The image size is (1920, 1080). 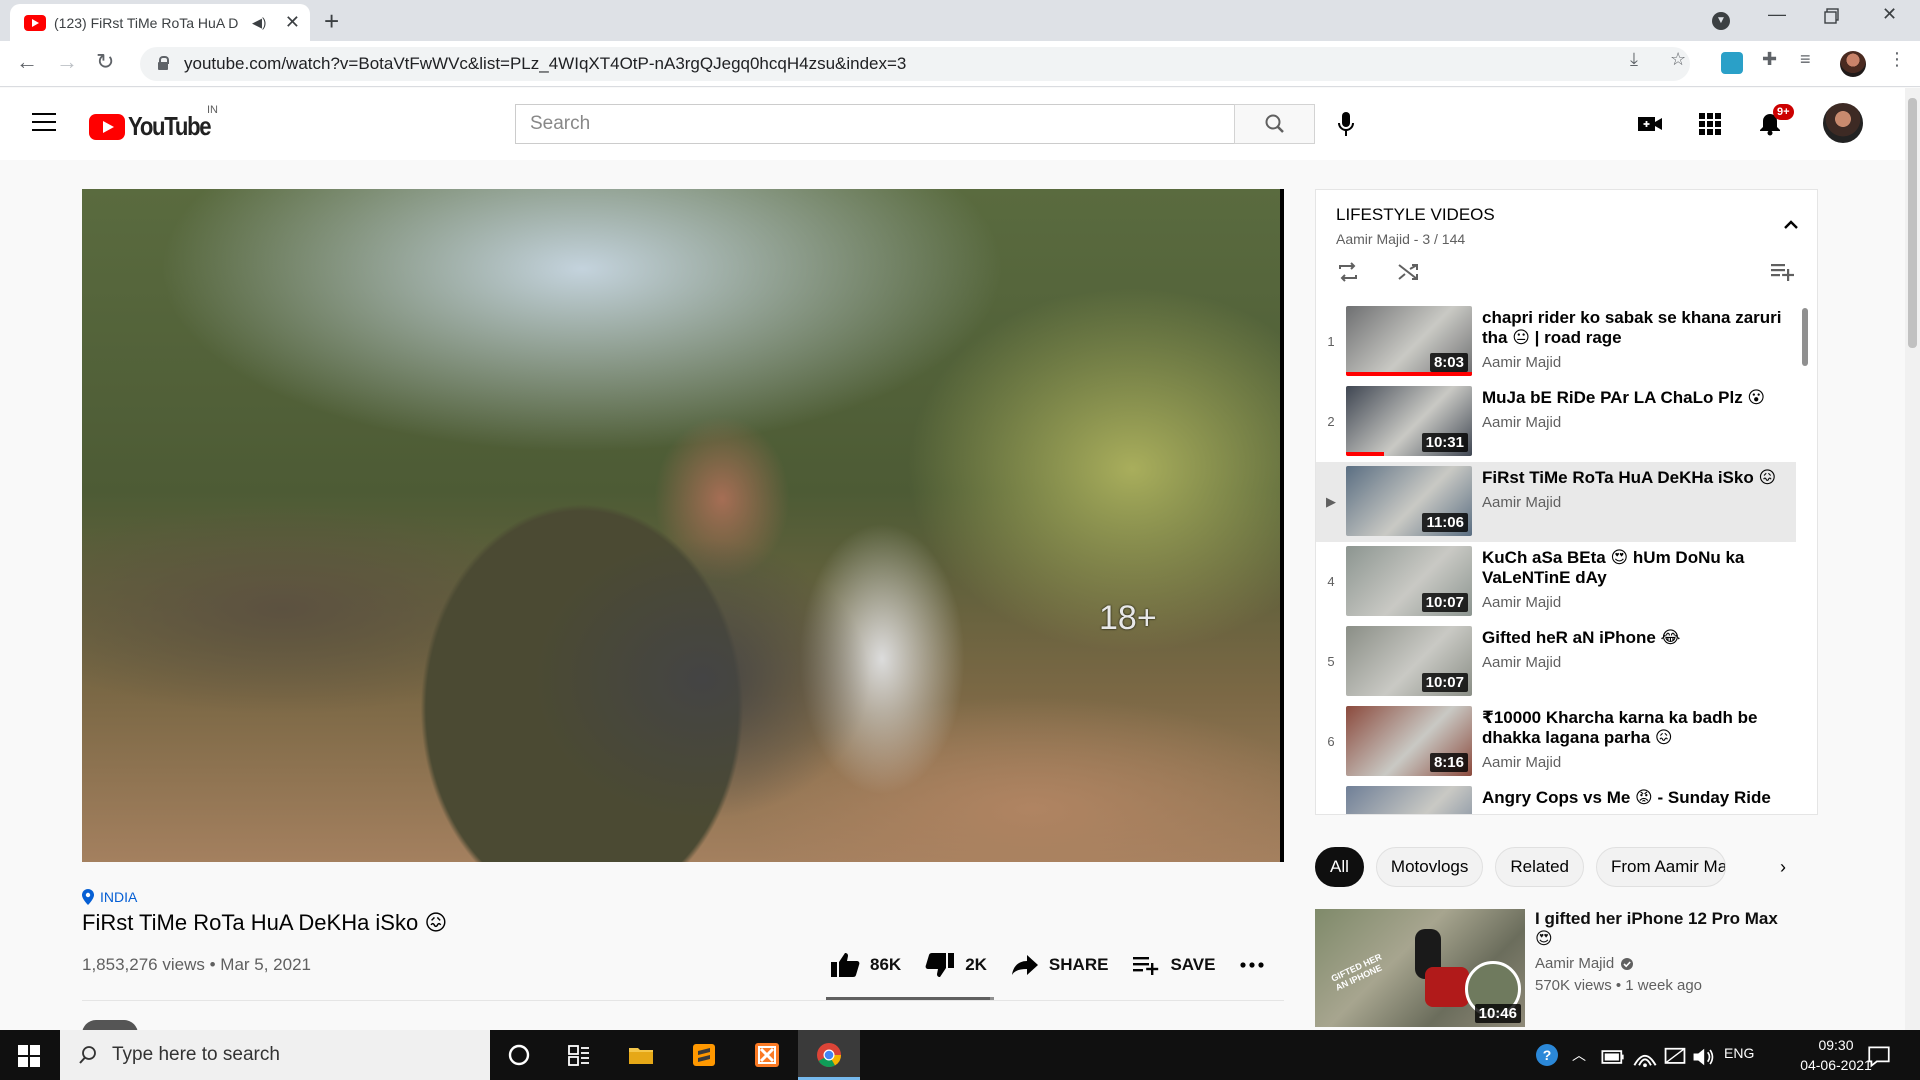 I want to click on create-video-icon, so click(x=1650, y=124).